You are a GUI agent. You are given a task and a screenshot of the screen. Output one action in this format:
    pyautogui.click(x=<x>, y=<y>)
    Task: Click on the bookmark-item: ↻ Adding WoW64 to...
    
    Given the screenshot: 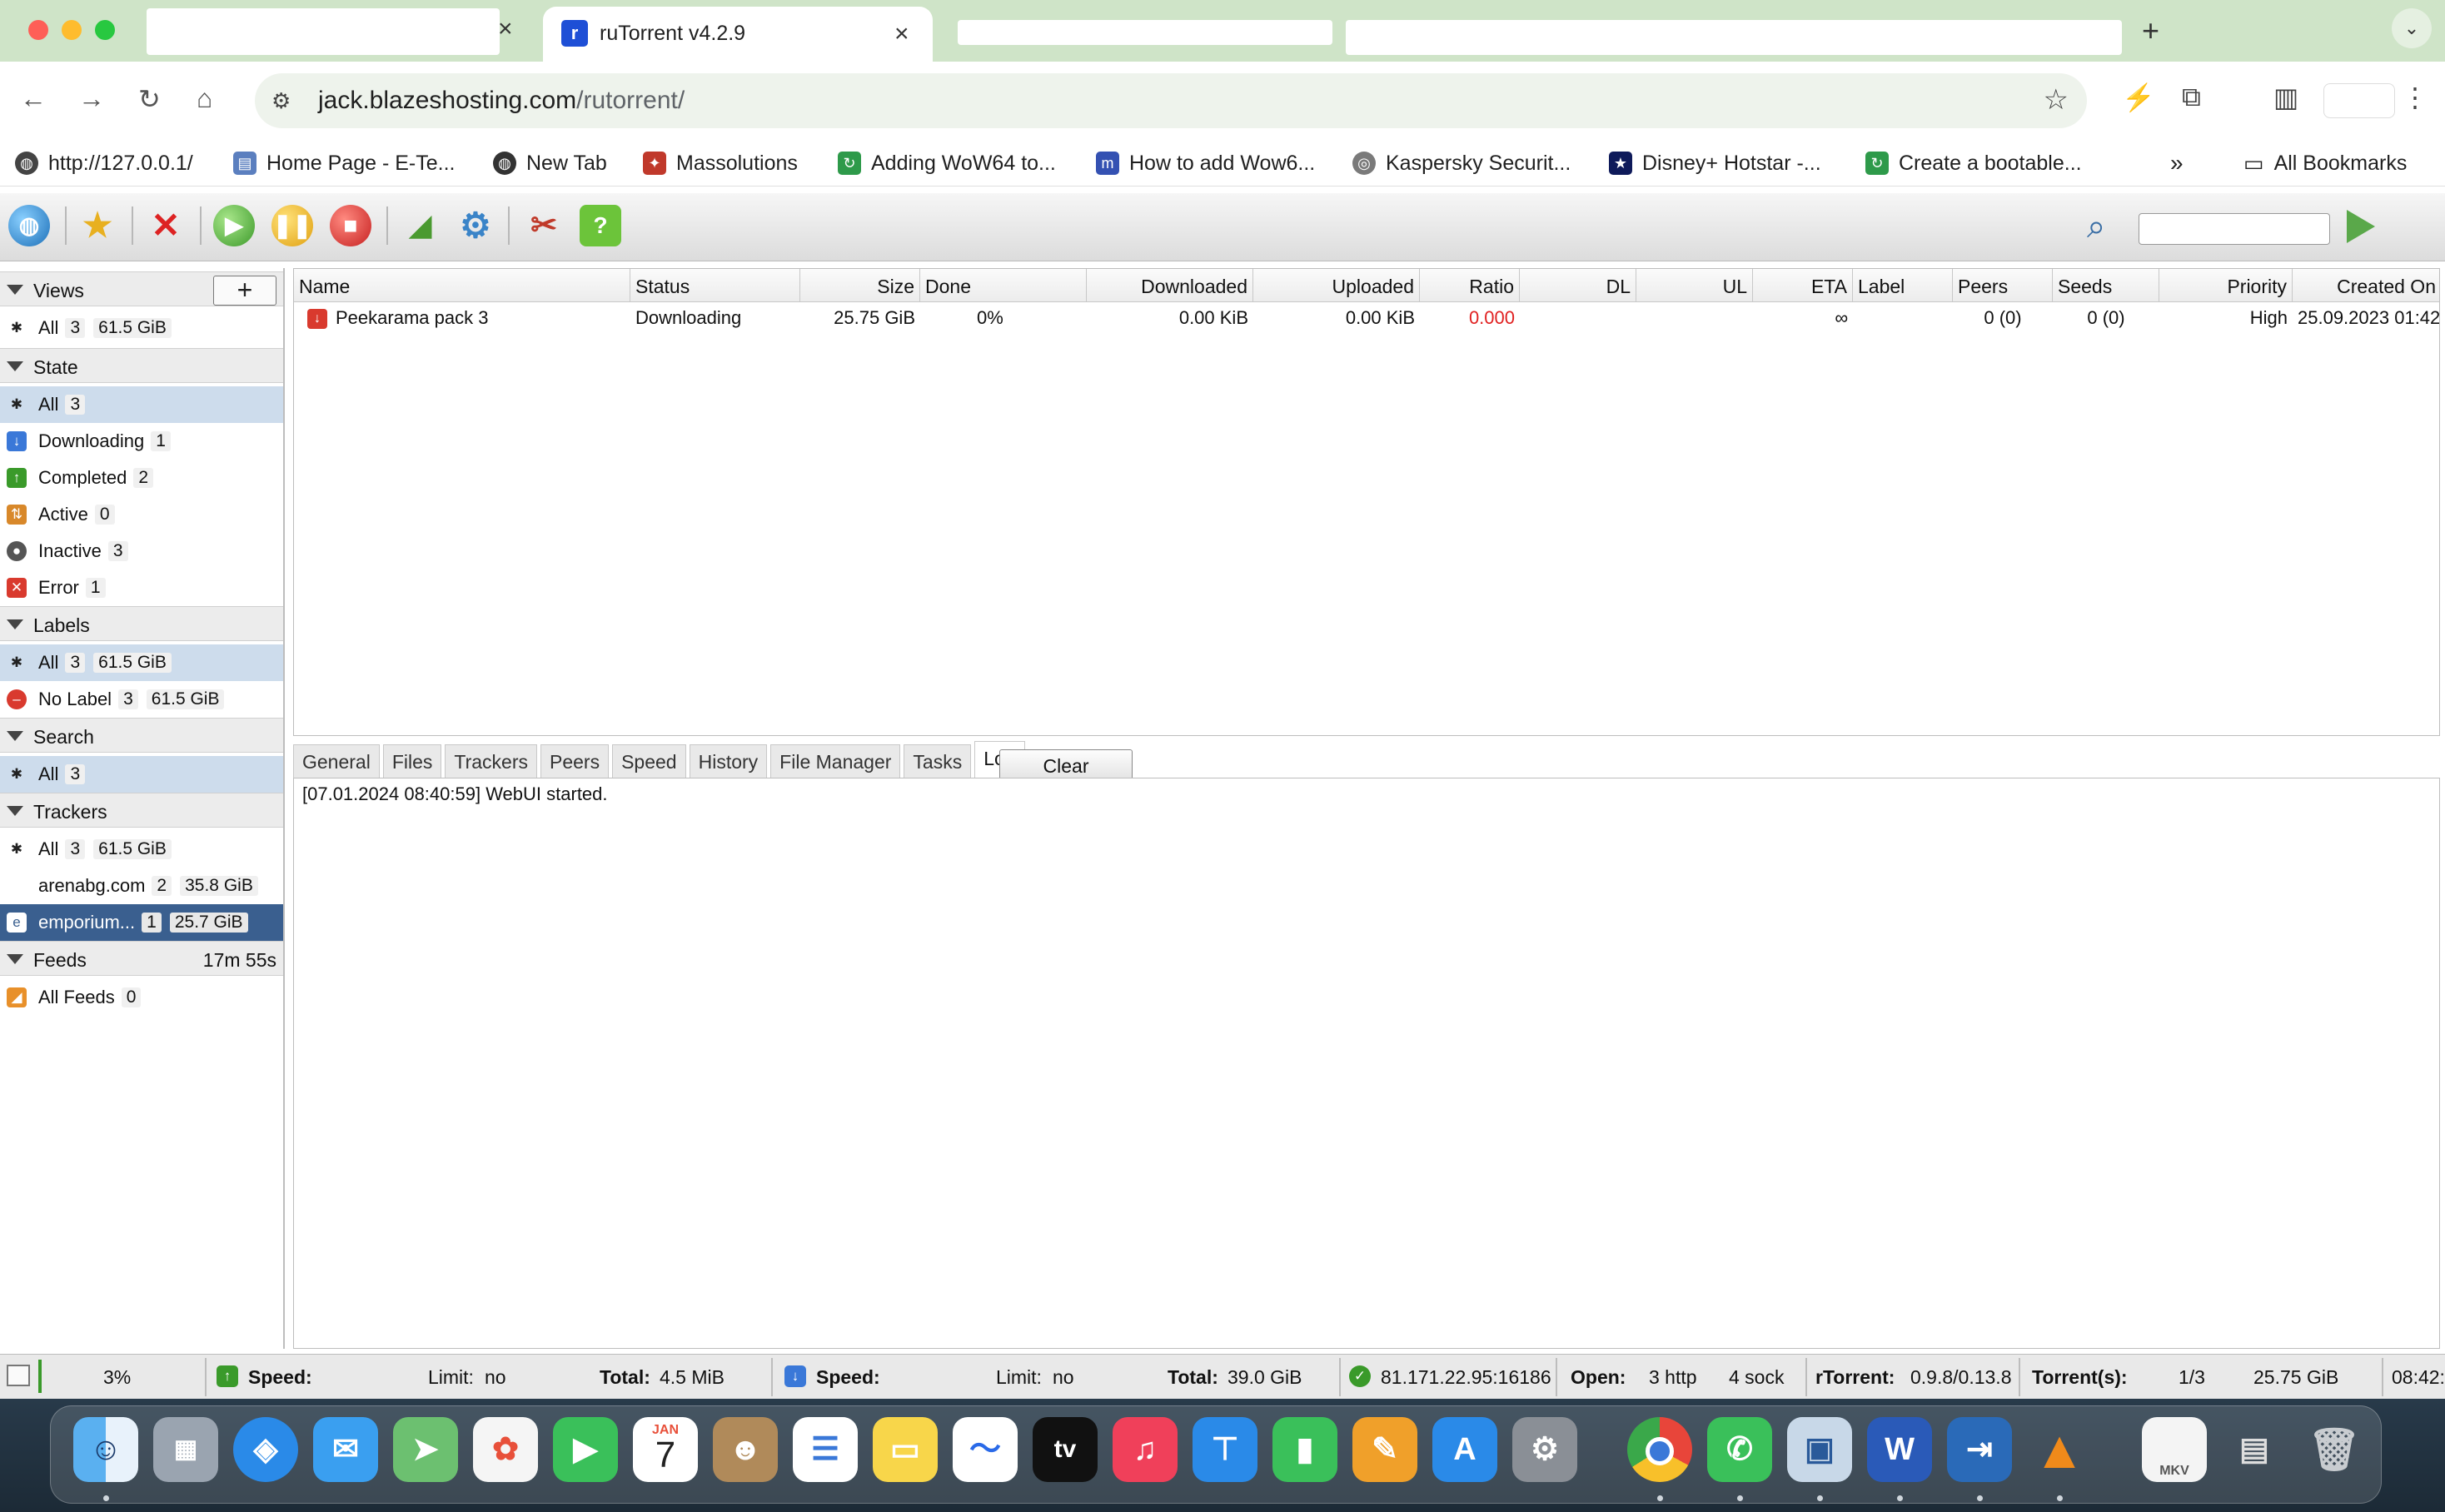 What is the action you would take?
    pyautogui.click(x=947, y=163)
    